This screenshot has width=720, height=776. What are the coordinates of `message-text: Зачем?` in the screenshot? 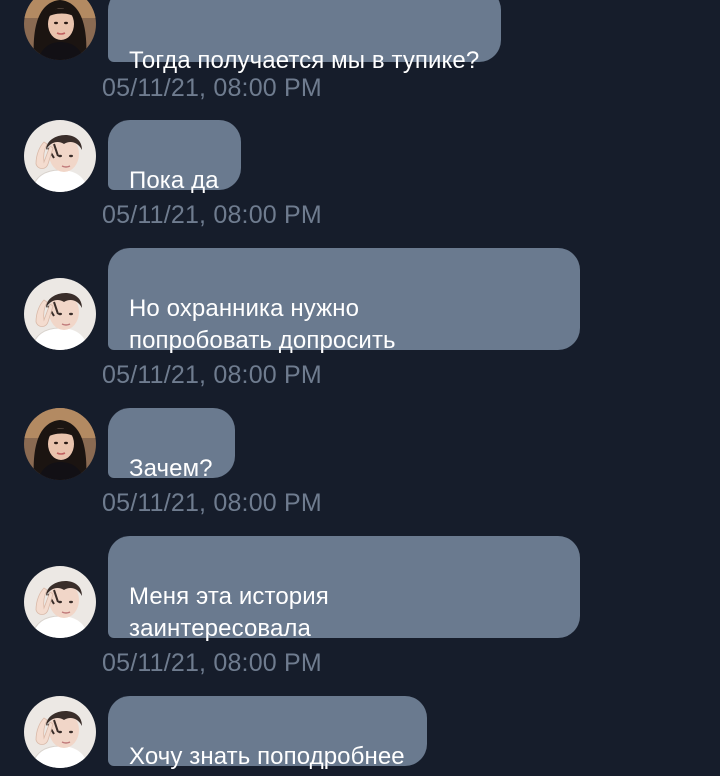 It's located at (171, 468).